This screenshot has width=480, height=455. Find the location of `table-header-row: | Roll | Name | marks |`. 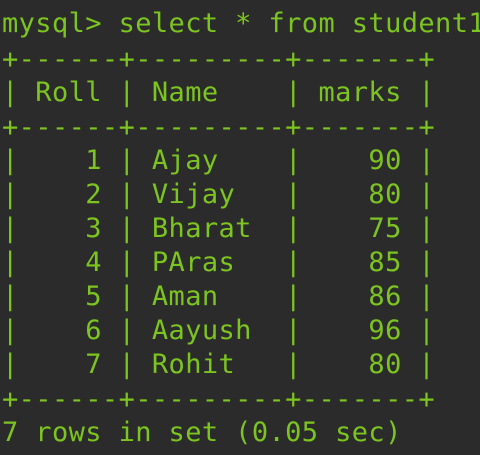

table-header-row: | Roll | Name | marks | is located at coordinates (219, 92).